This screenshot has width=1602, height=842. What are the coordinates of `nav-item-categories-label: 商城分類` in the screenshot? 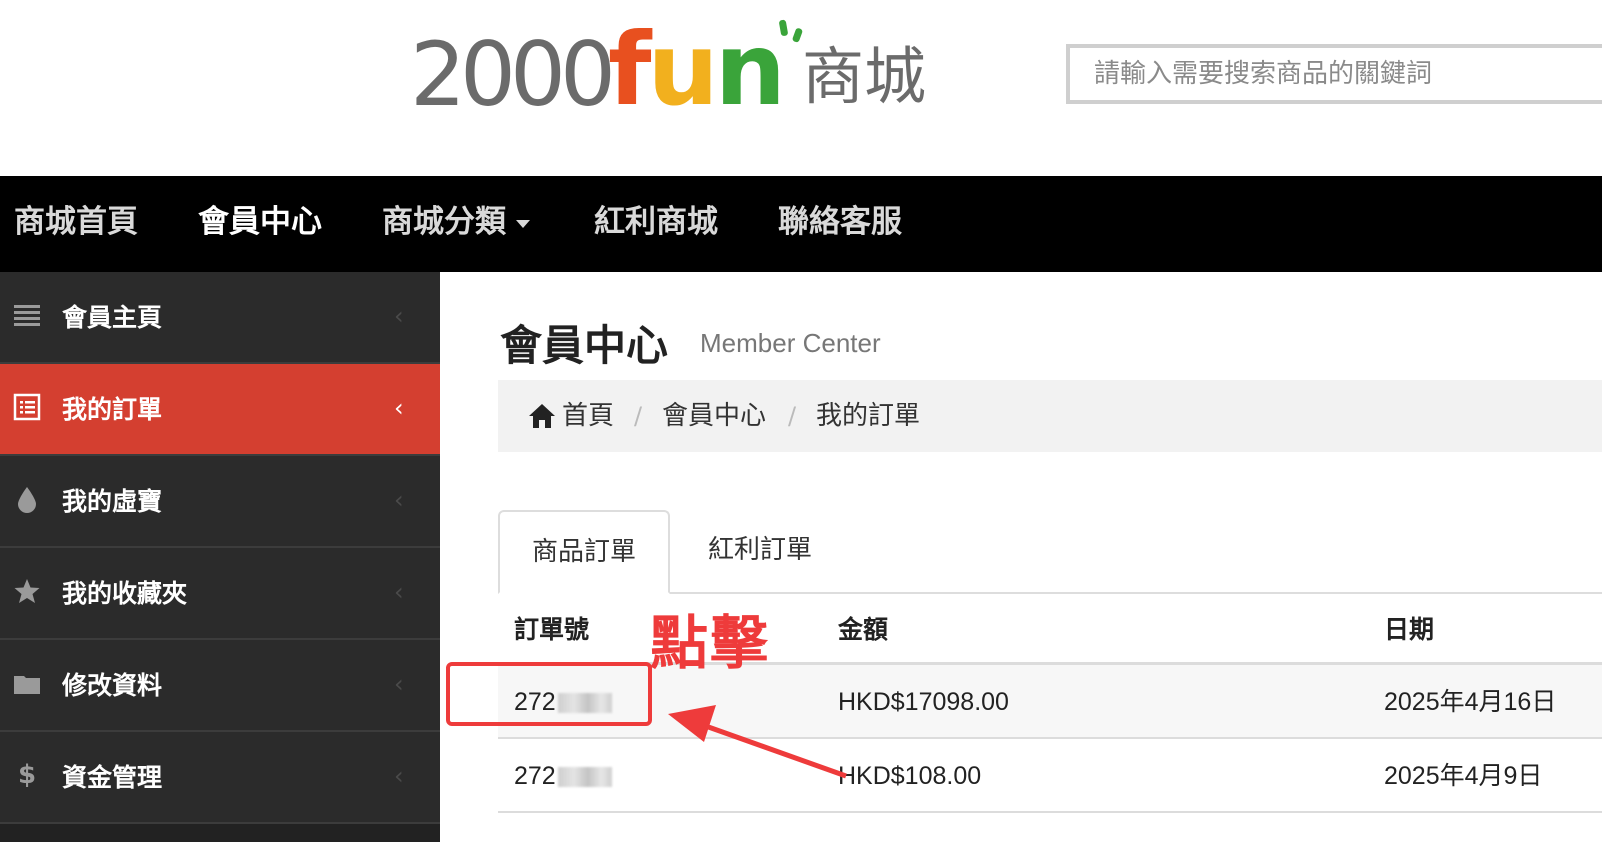 It's located at (444, 222).